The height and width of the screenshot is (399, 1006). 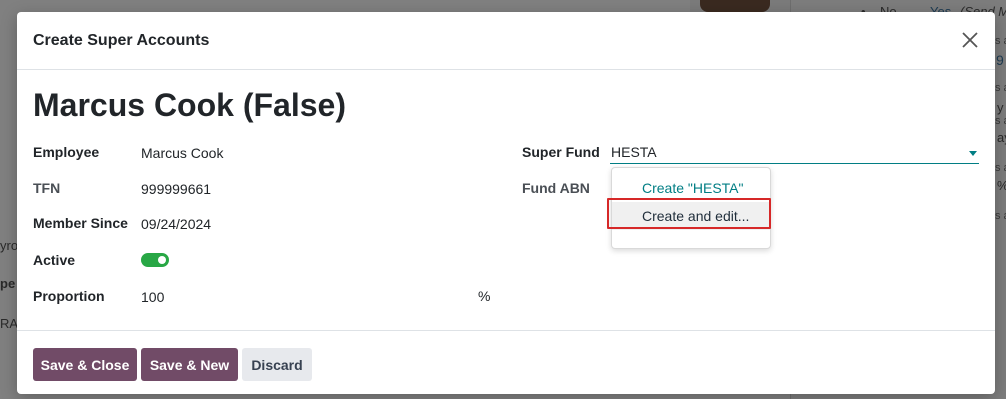 What do you see at coordinates (189, 364) in the screenshot?
I see `save-new-button: Save & New` at bounding box center [189, 364].